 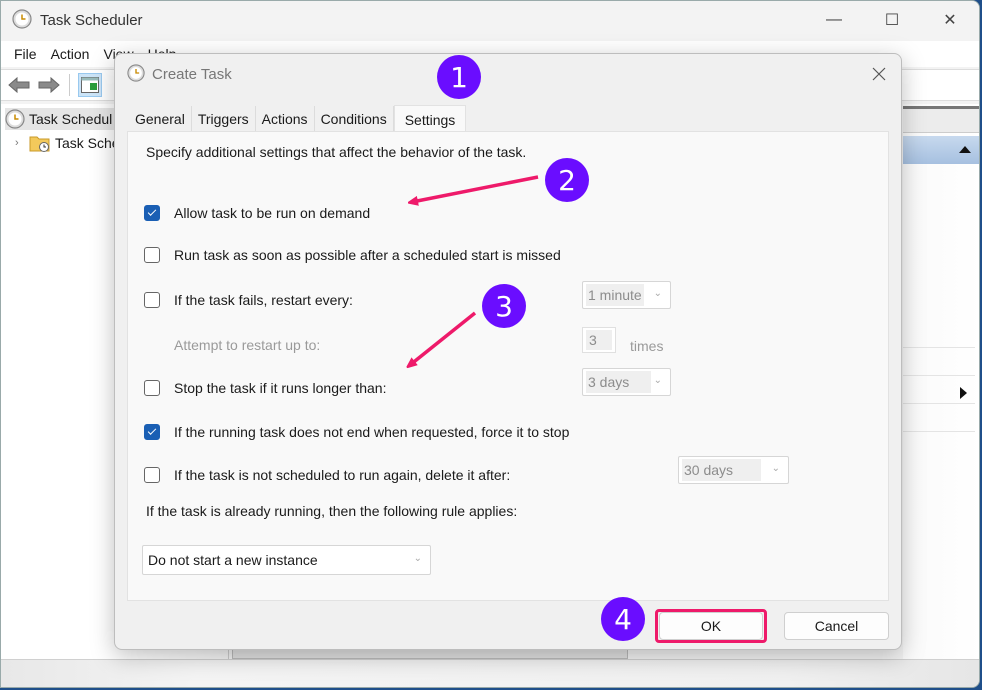 What do you see at coordinates (285, 119) in the screenshot?
I see `tab-actions: Actions` at bounding box center [285, 119].